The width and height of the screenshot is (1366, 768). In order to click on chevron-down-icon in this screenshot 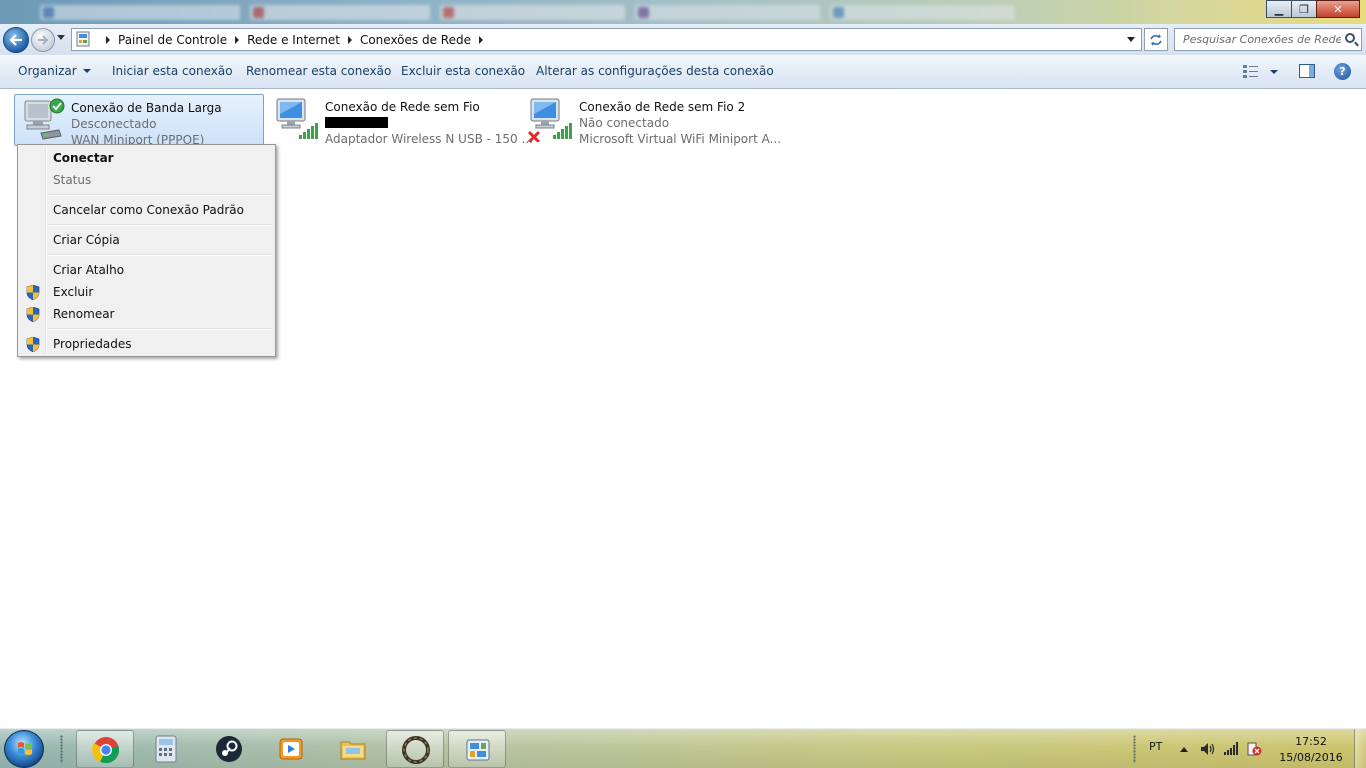, I will do `click(86, 71)`.